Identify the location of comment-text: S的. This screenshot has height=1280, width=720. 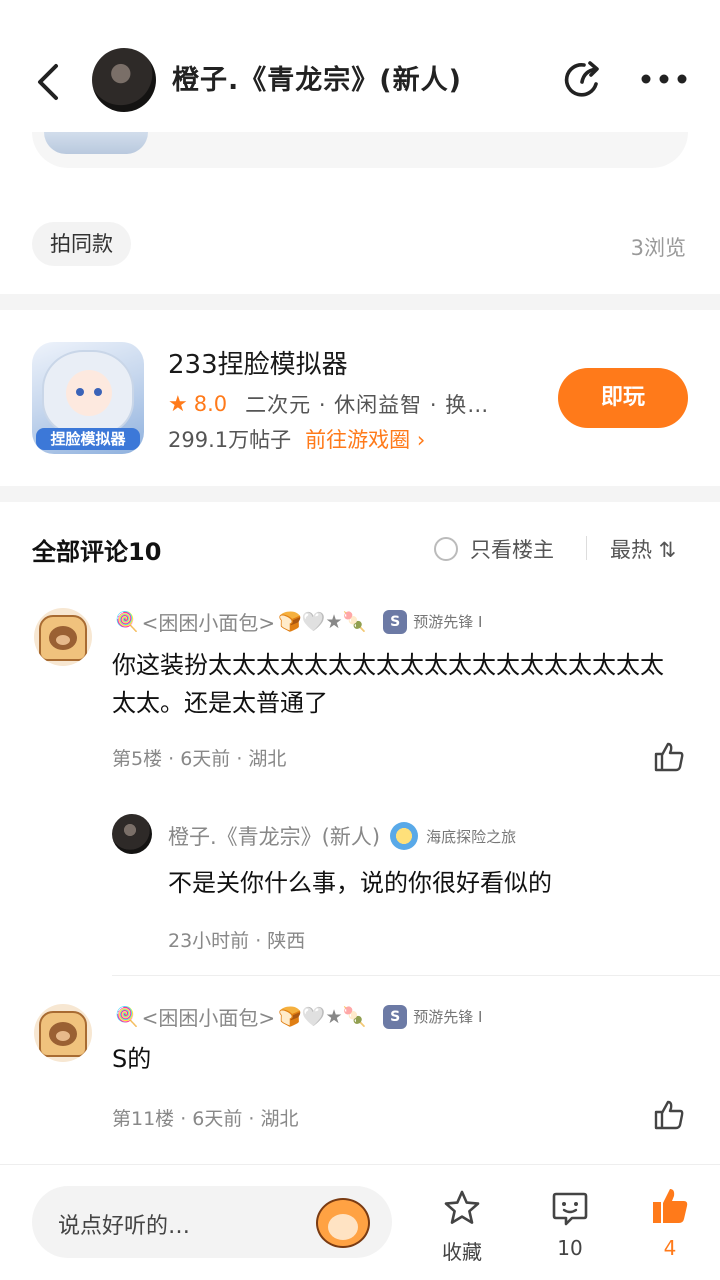
(132, 1059).